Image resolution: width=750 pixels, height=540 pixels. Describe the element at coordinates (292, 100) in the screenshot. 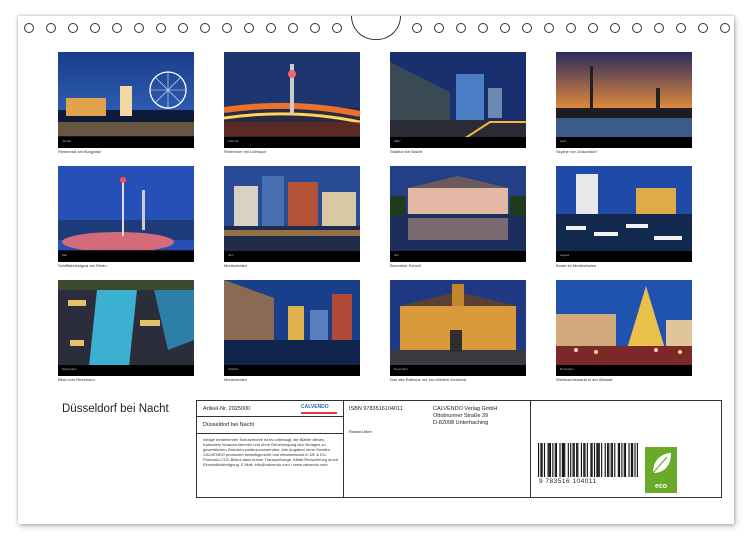

I see `light-trail-photo` at that location.